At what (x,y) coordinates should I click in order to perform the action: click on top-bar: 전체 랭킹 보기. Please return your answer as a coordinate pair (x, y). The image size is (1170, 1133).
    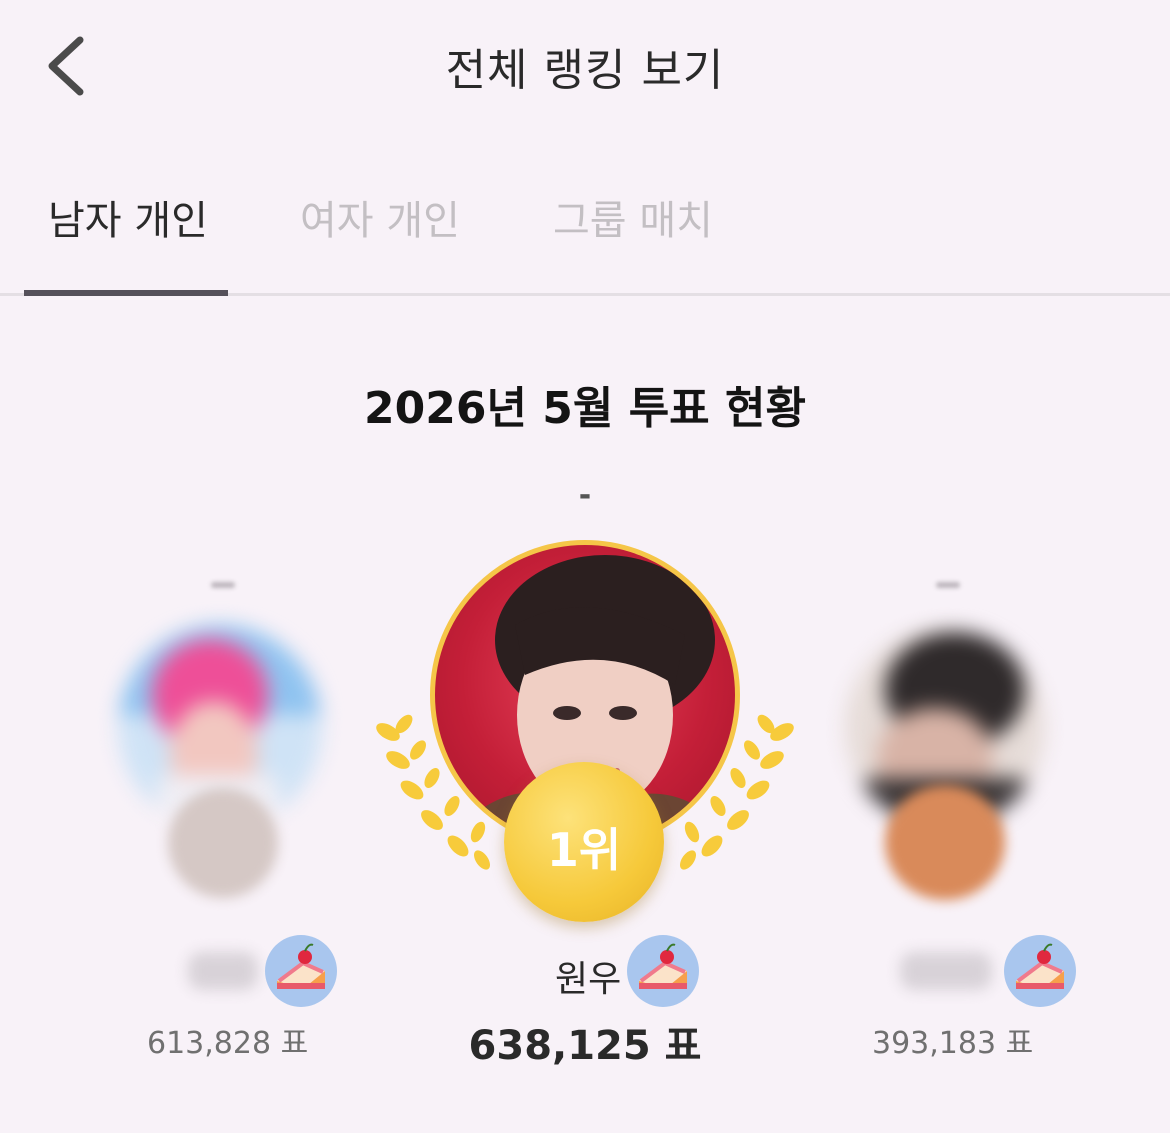
    Looking at the image, I should click on (585, 65).